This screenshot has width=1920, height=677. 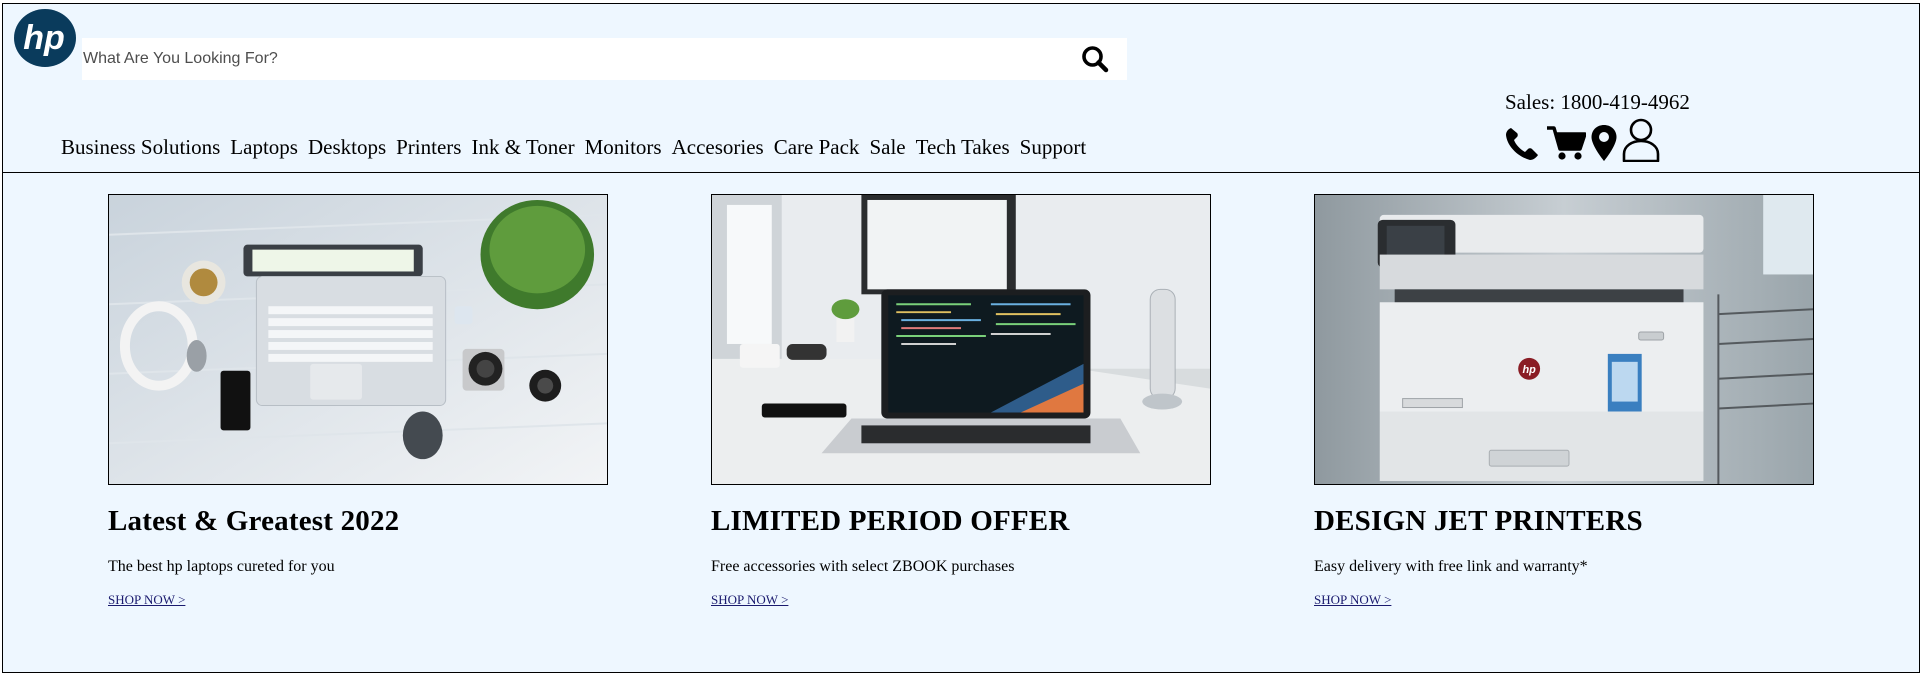 What do you see at coordinates (221, 566) in the screenshot?
I see `promo-description: The best hp laptops cureted for you` at bounding box center [221, 566].